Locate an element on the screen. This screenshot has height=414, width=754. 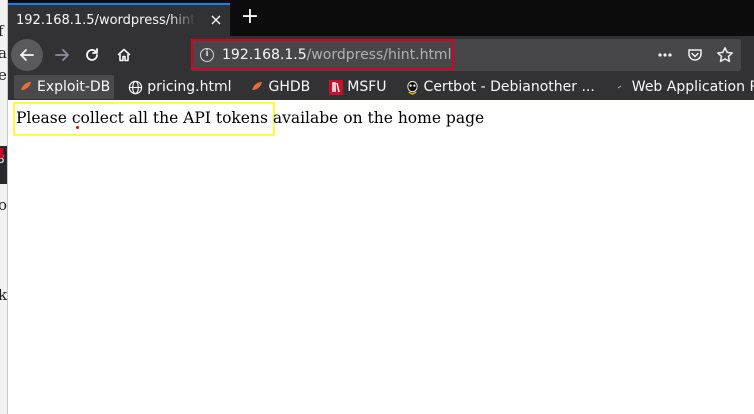
background-window-edge: f a e 8 o k is located at coordinates (4, 207).